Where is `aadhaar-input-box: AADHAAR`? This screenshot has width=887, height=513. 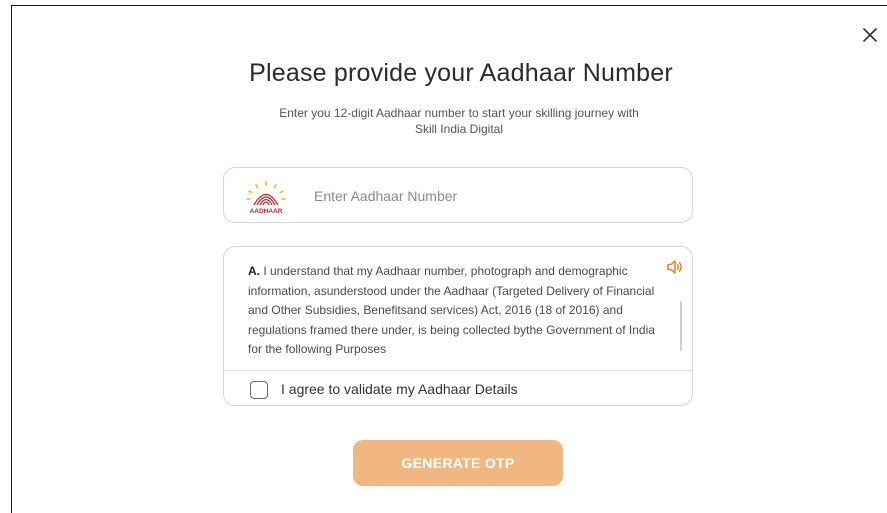 aadhaar-input-box: AADHAAR is located at coordinates (458, 195).